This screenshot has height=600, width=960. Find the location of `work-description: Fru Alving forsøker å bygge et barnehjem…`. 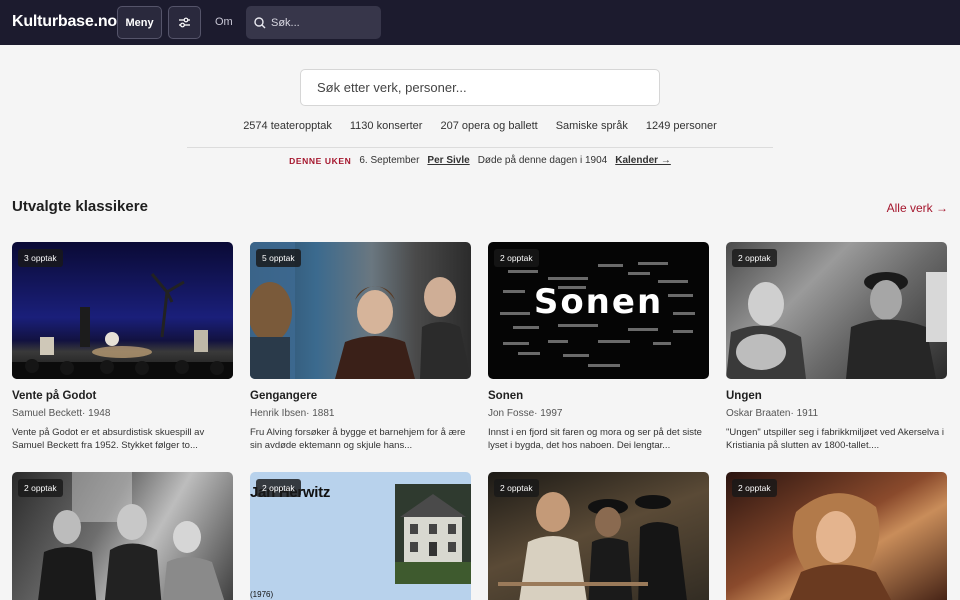

work-description: Fru Alving forsøker å bygge et barnehjem… is located at coordinates (358, 439).